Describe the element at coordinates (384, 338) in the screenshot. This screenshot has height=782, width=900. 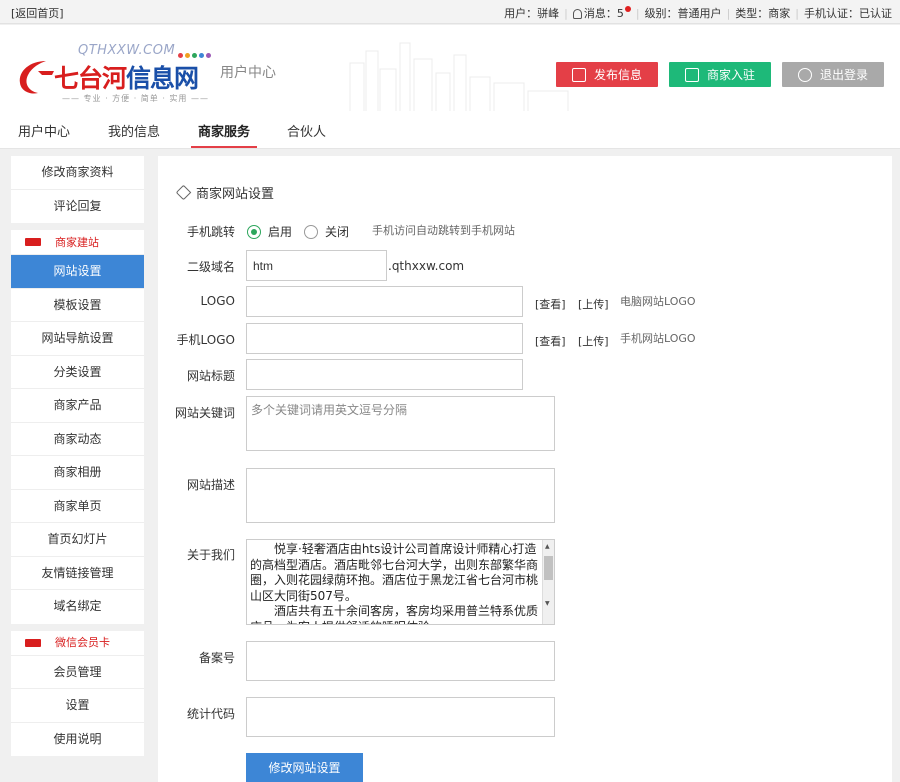
I see `mobile-logo-input` at that location.